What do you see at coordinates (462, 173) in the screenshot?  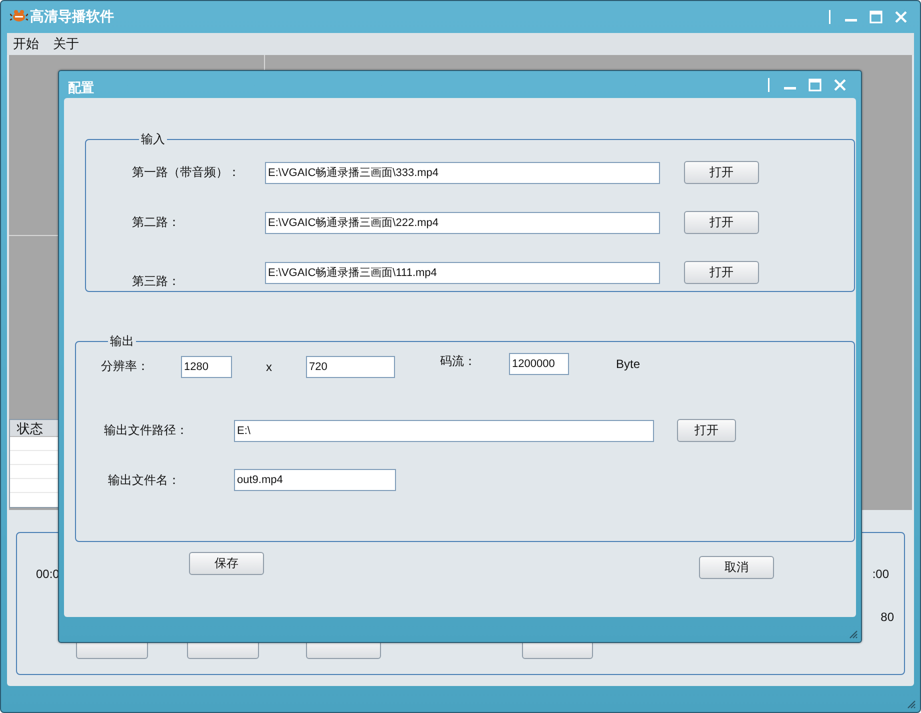 I see `text-field: E:\VGAIC畅通录播三画面\333.mp4` at bounding box center [462, 173].